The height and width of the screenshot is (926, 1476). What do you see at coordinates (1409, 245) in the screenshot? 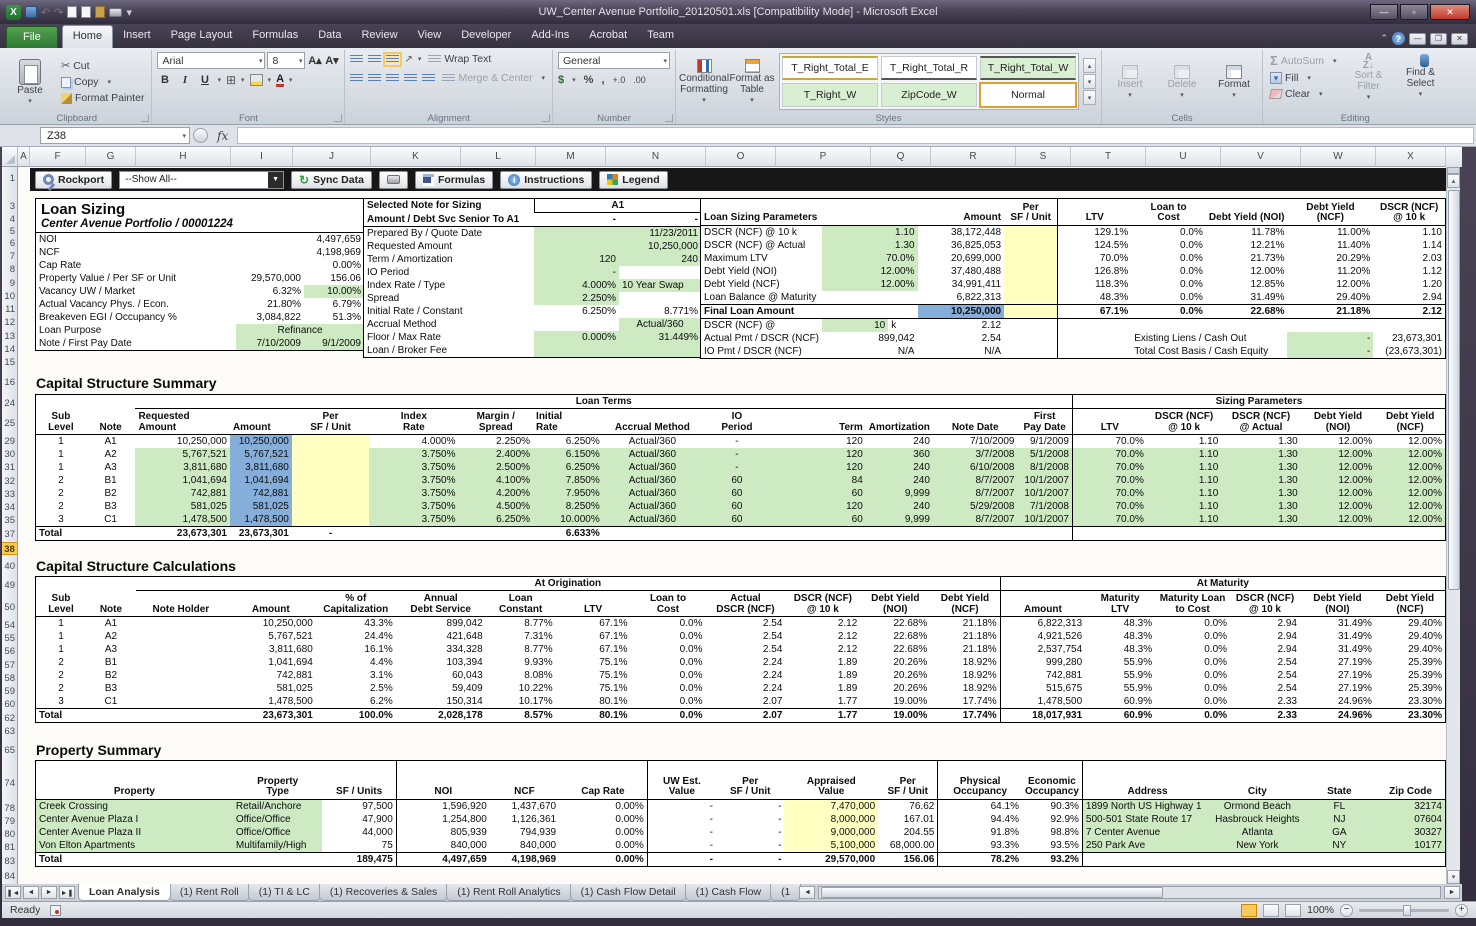
I see `cell: 1.14` at bounding box center [1409, 245].